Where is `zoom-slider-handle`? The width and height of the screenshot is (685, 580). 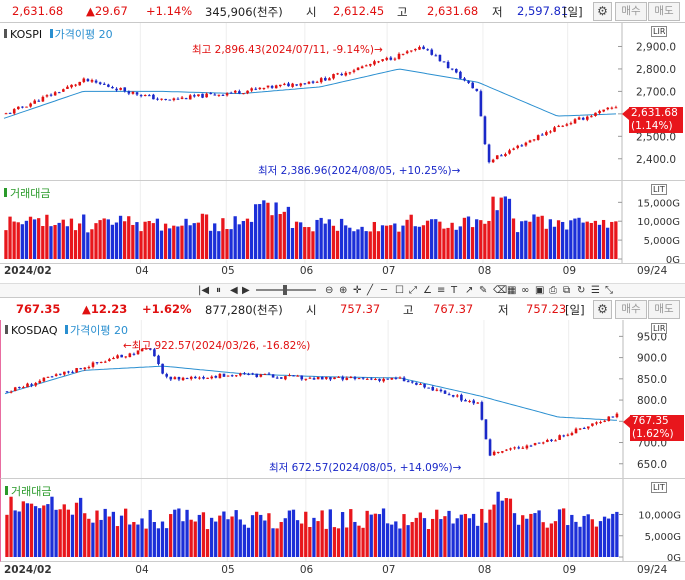 zoom-slider-handle is located at coordinates (285, 290).